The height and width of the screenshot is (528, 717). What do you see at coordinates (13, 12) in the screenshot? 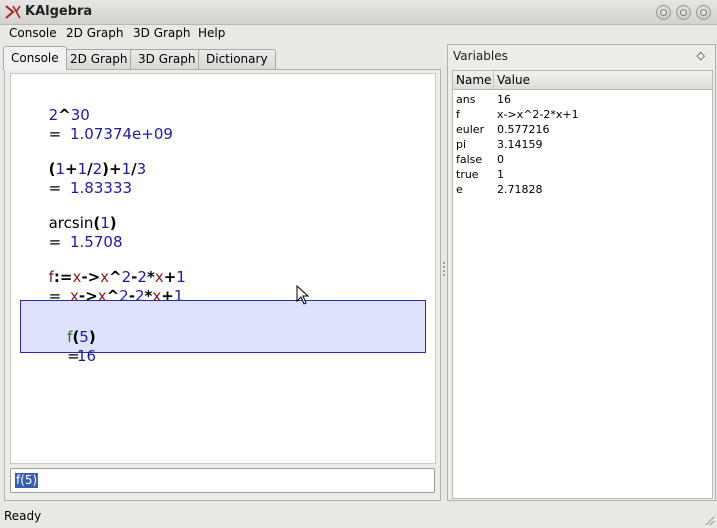
I see `kalgebra-app-icon` at bounding box center [13, 12].